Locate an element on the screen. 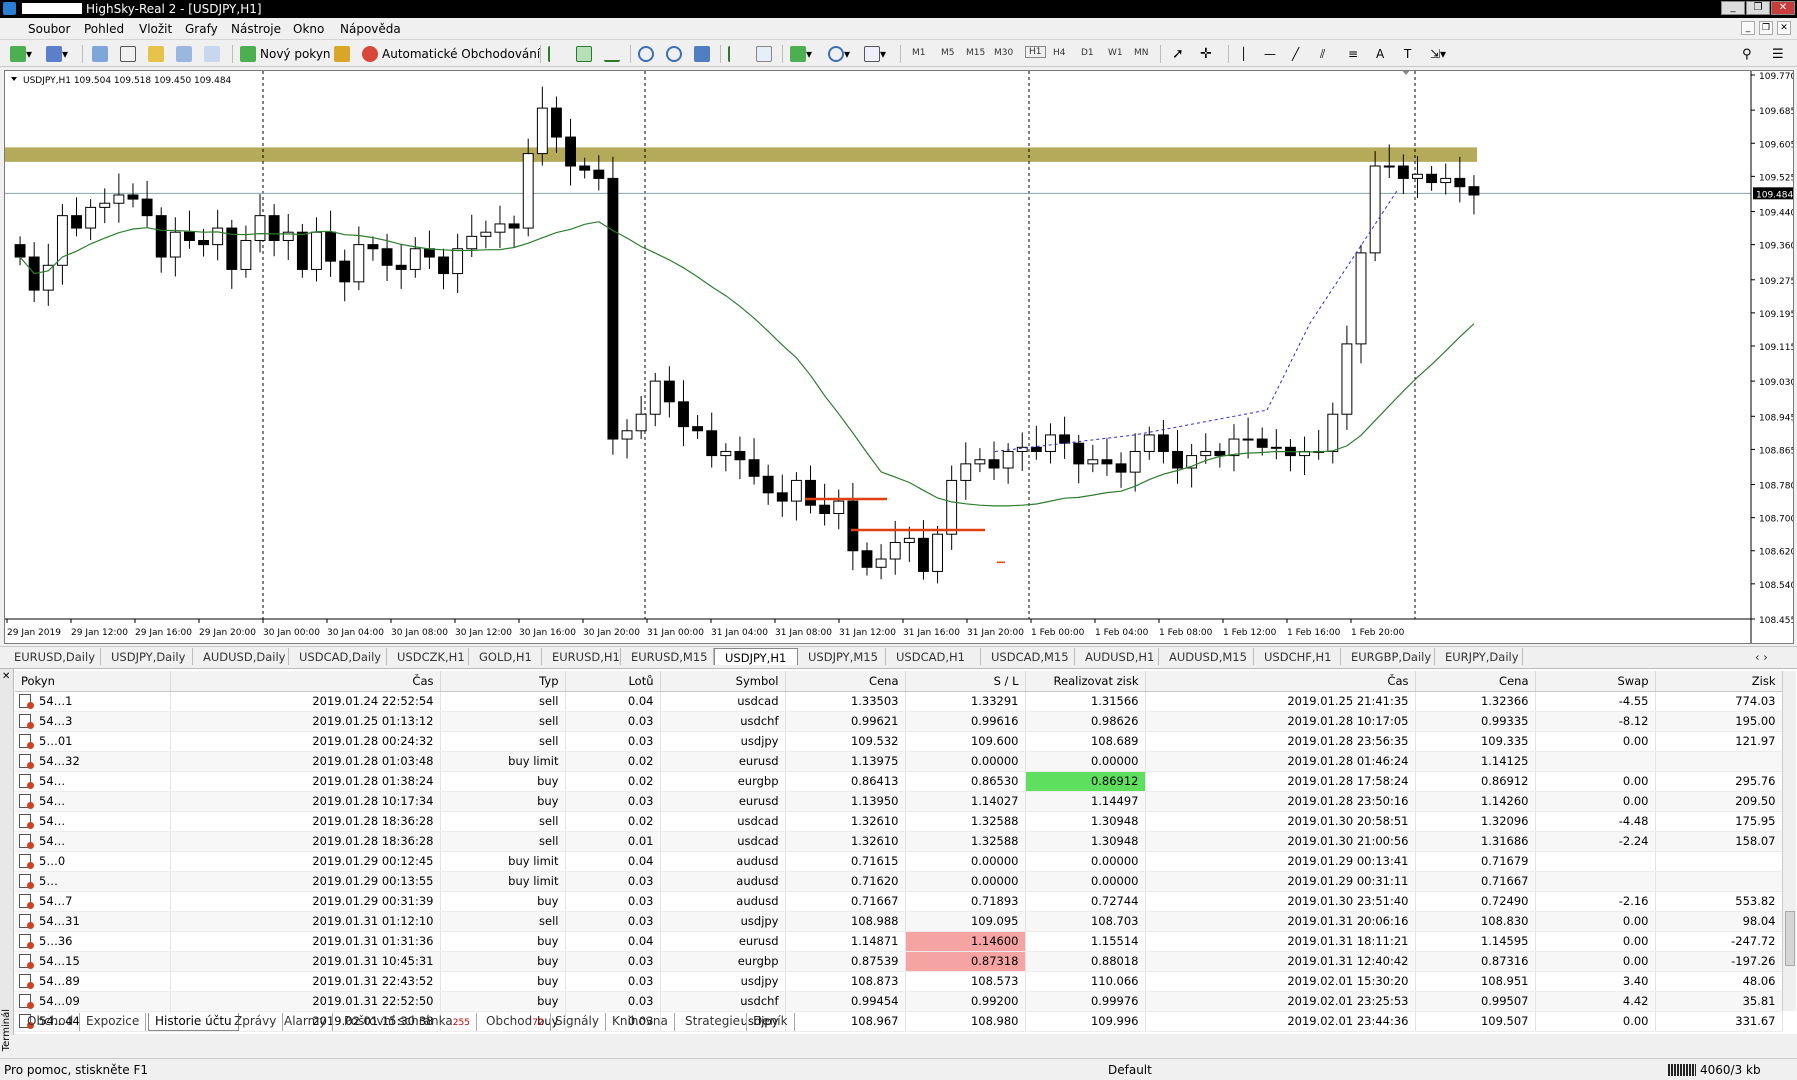 This screenshot has width=1797, height=1080. chart-tab-audusd-h1: AUDUSD,H1 is located at coordinates (1117, 656).